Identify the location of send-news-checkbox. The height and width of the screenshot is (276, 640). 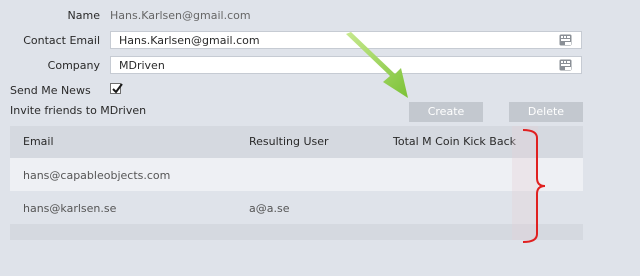
(116, 88).